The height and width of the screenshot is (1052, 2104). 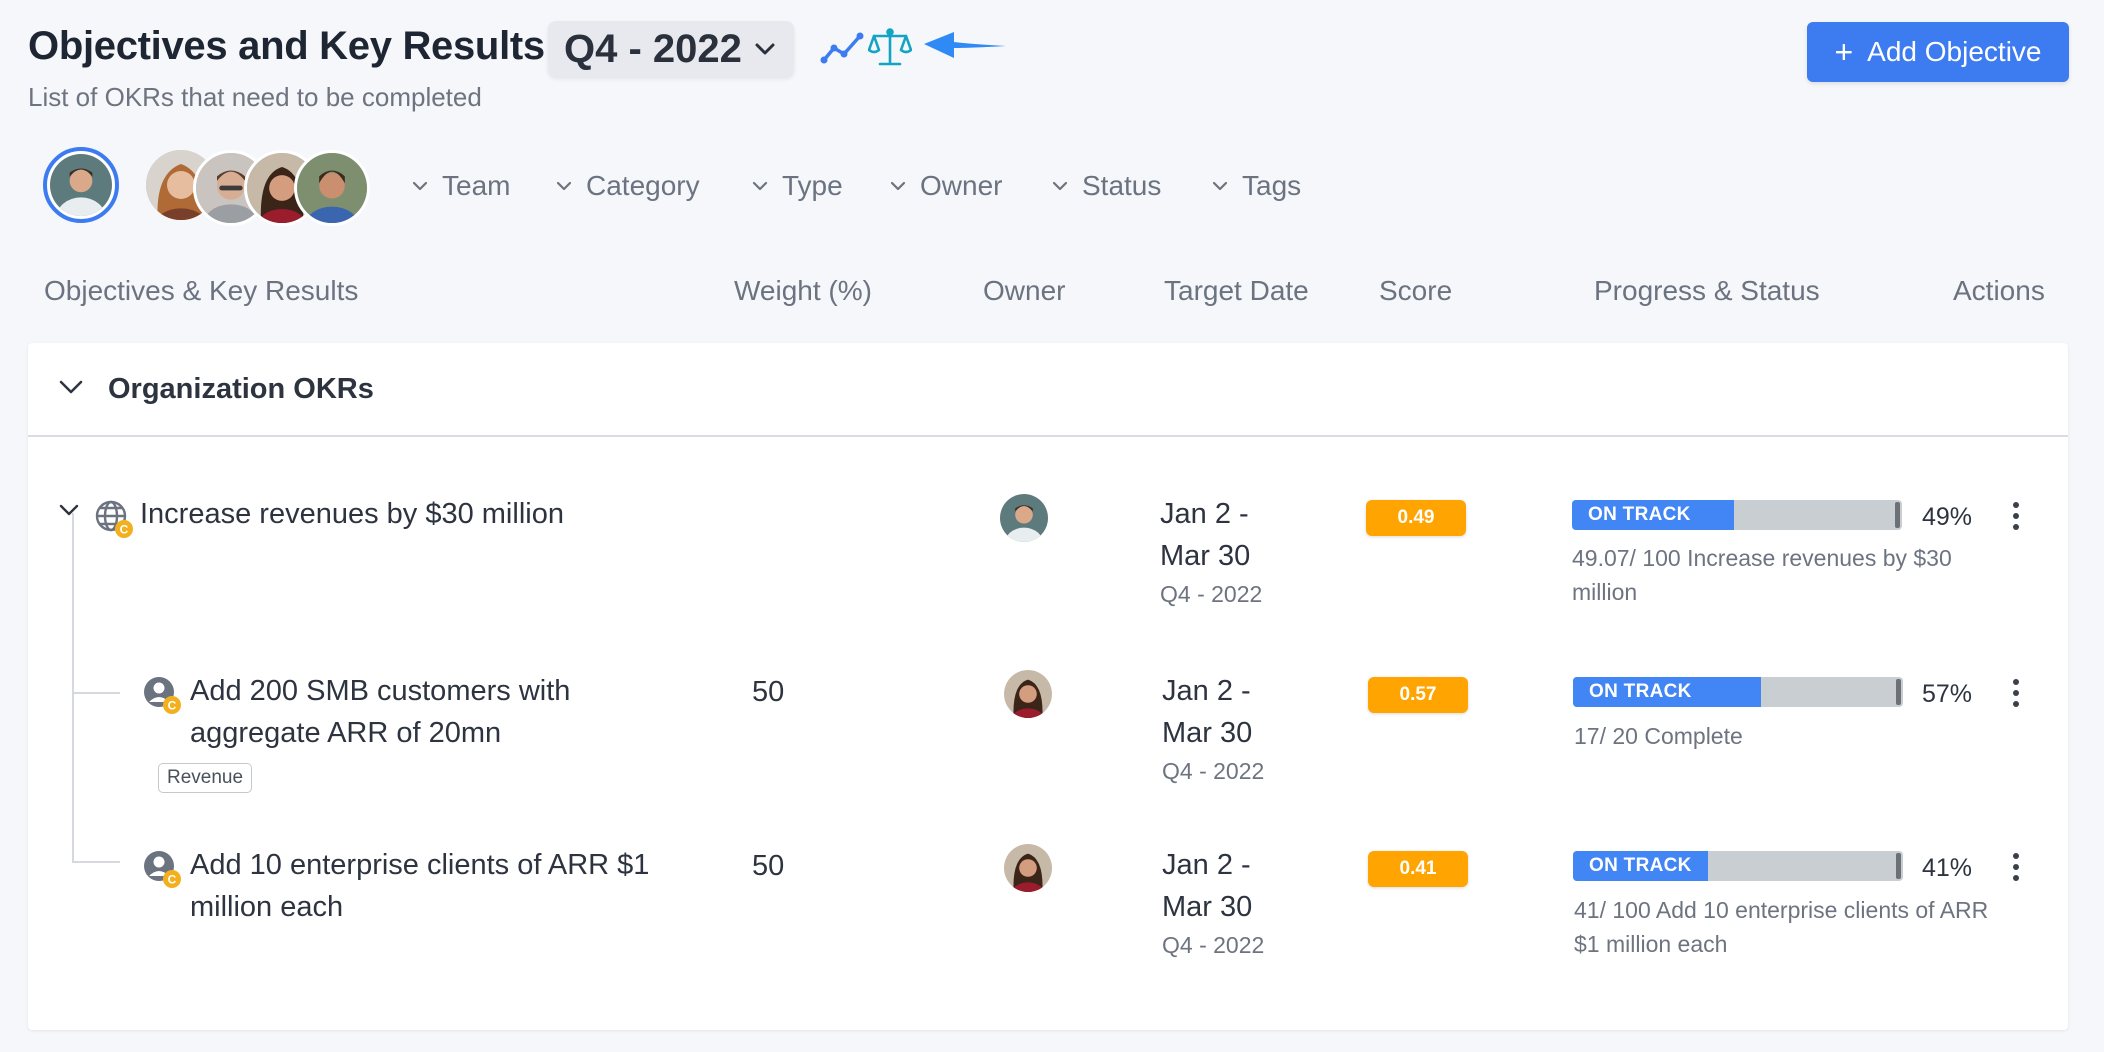 What do you see at coordinates (1947, 694) in the screenshot?
I see `progress-percent: 57%` at bounding box center [1947, 694].